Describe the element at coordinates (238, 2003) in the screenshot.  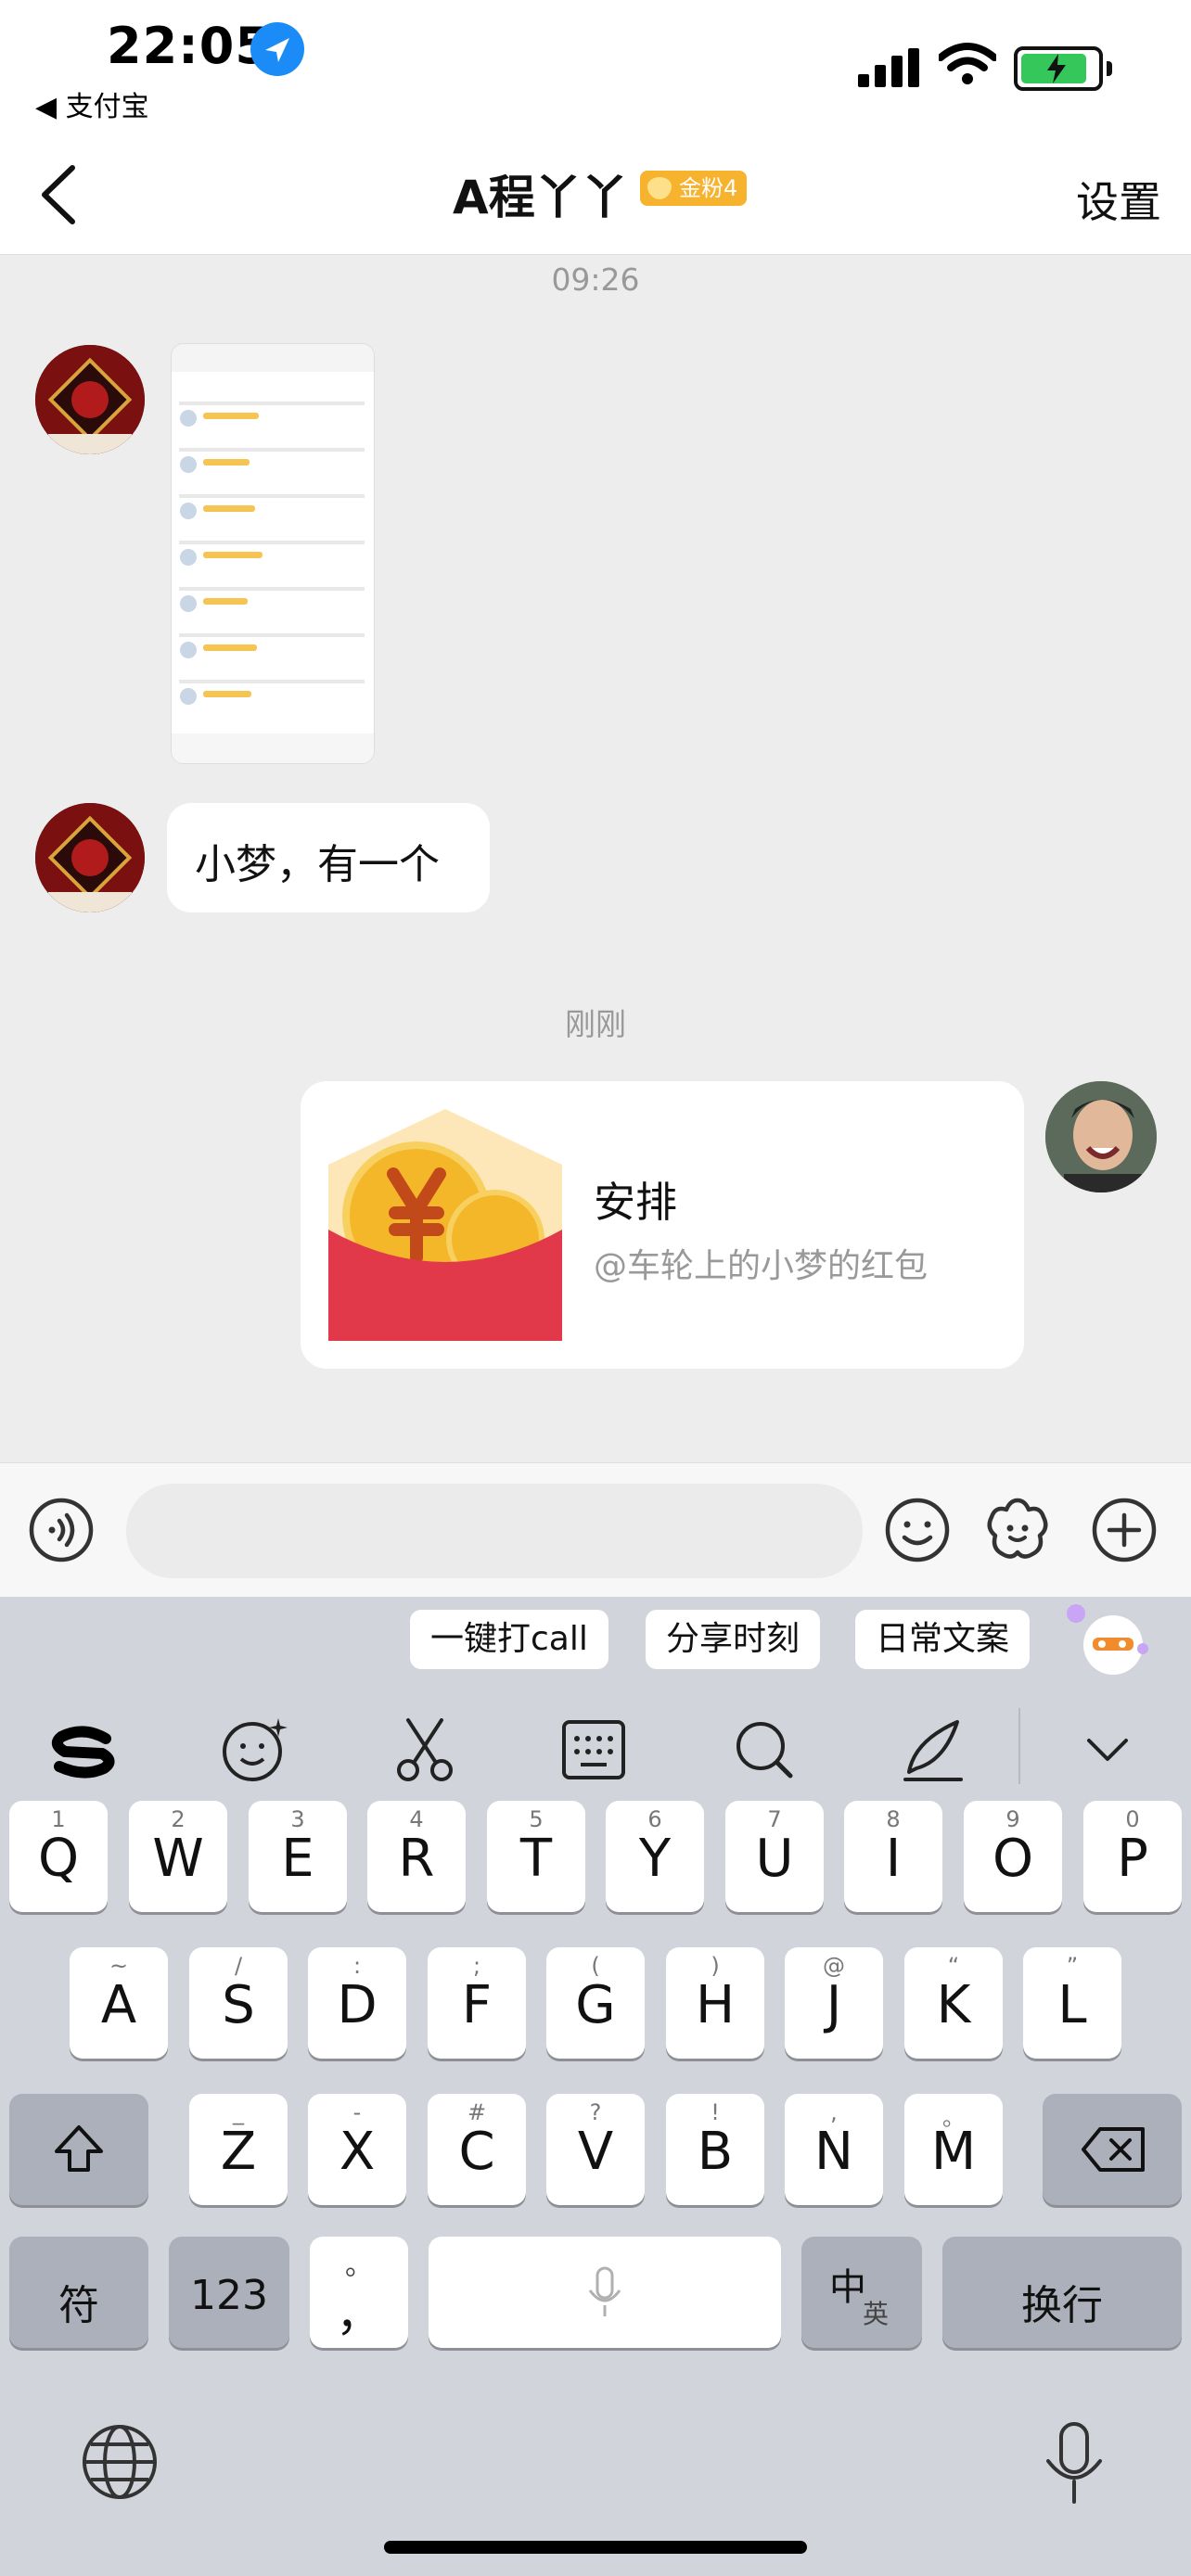
I see `key-s: / S` at that location.